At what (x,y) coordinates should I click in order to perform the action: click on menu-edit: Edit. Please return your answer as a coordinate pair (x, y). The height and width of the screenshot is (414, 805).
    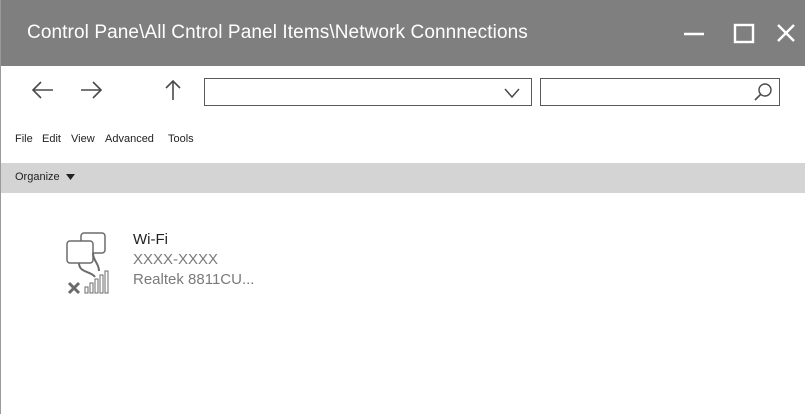
    Looking at the image, I should click on (51, 139).